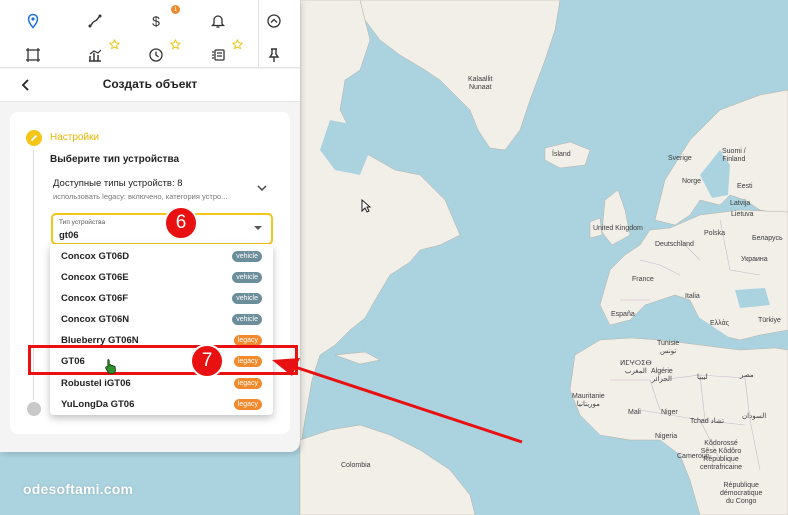 The width and height of the screenshot is (788, 515). What do you see at coordinates (669, 412) in the screenshot?
I see `map-label-niger: Niger` at bounding box center [669, 412].